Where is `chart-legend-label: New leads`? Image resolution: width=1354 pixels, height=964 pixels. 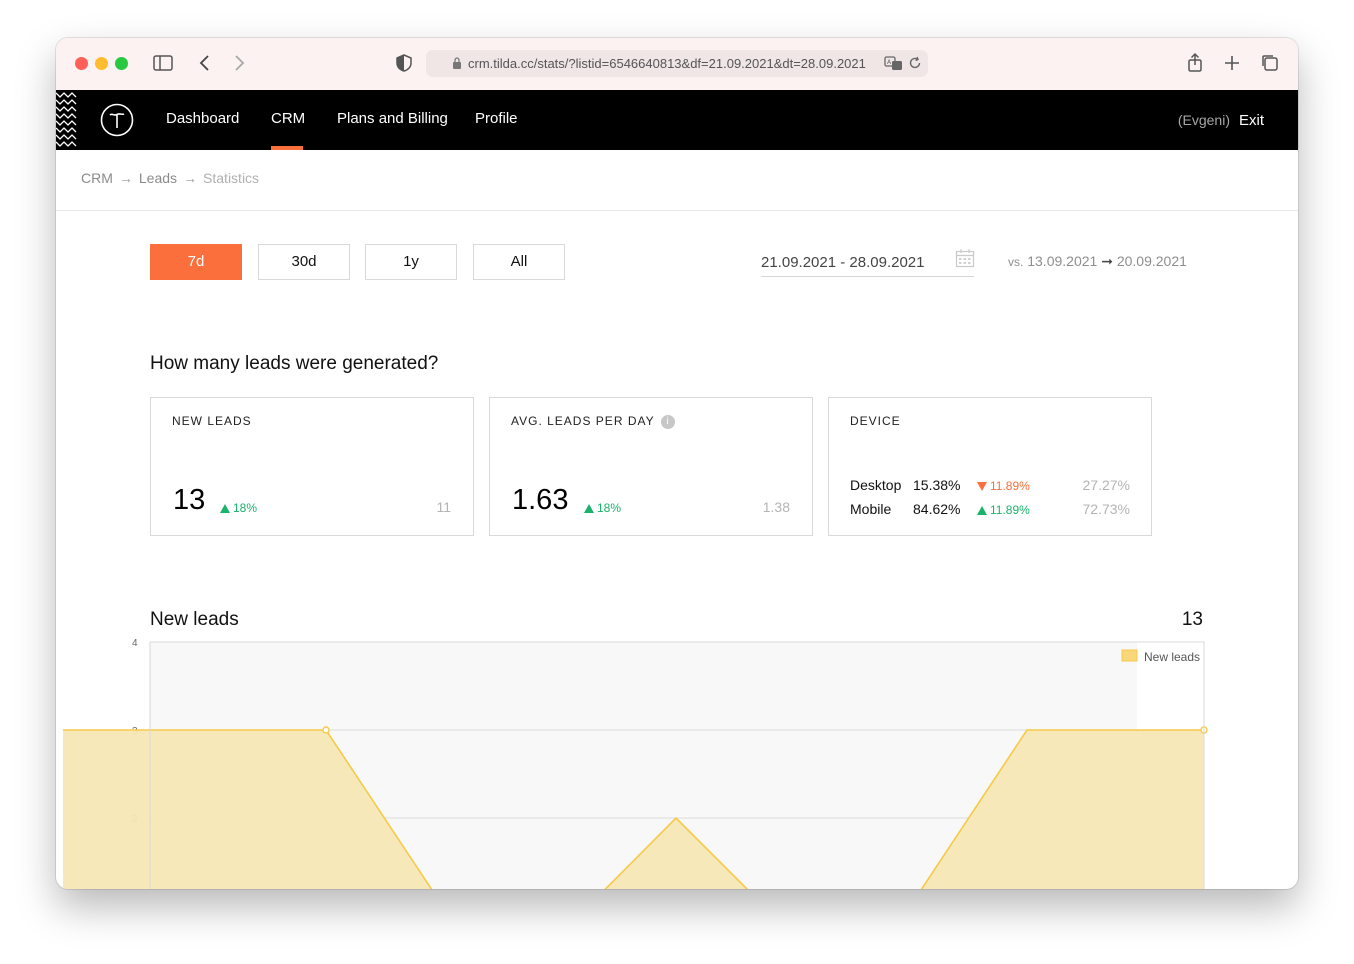 chart-legend-label: New leads is located at coordinates (1172, 657).